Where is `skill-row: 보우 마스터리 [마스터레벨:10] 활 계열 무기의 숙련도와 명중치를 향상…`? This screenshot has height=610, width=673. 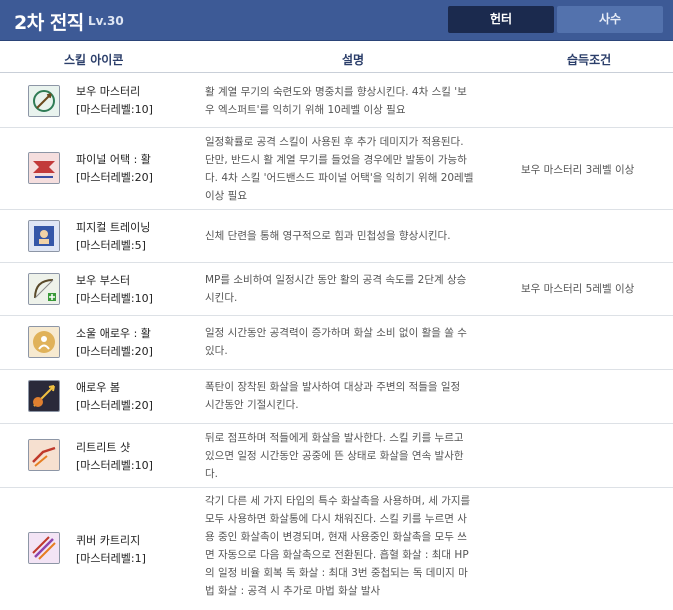 skill-row: 보우 마스터리 [마스터레벨:10] 활 계열 무기의 숙련도와 명중치를 향상… is located at coordinates (336, 101).